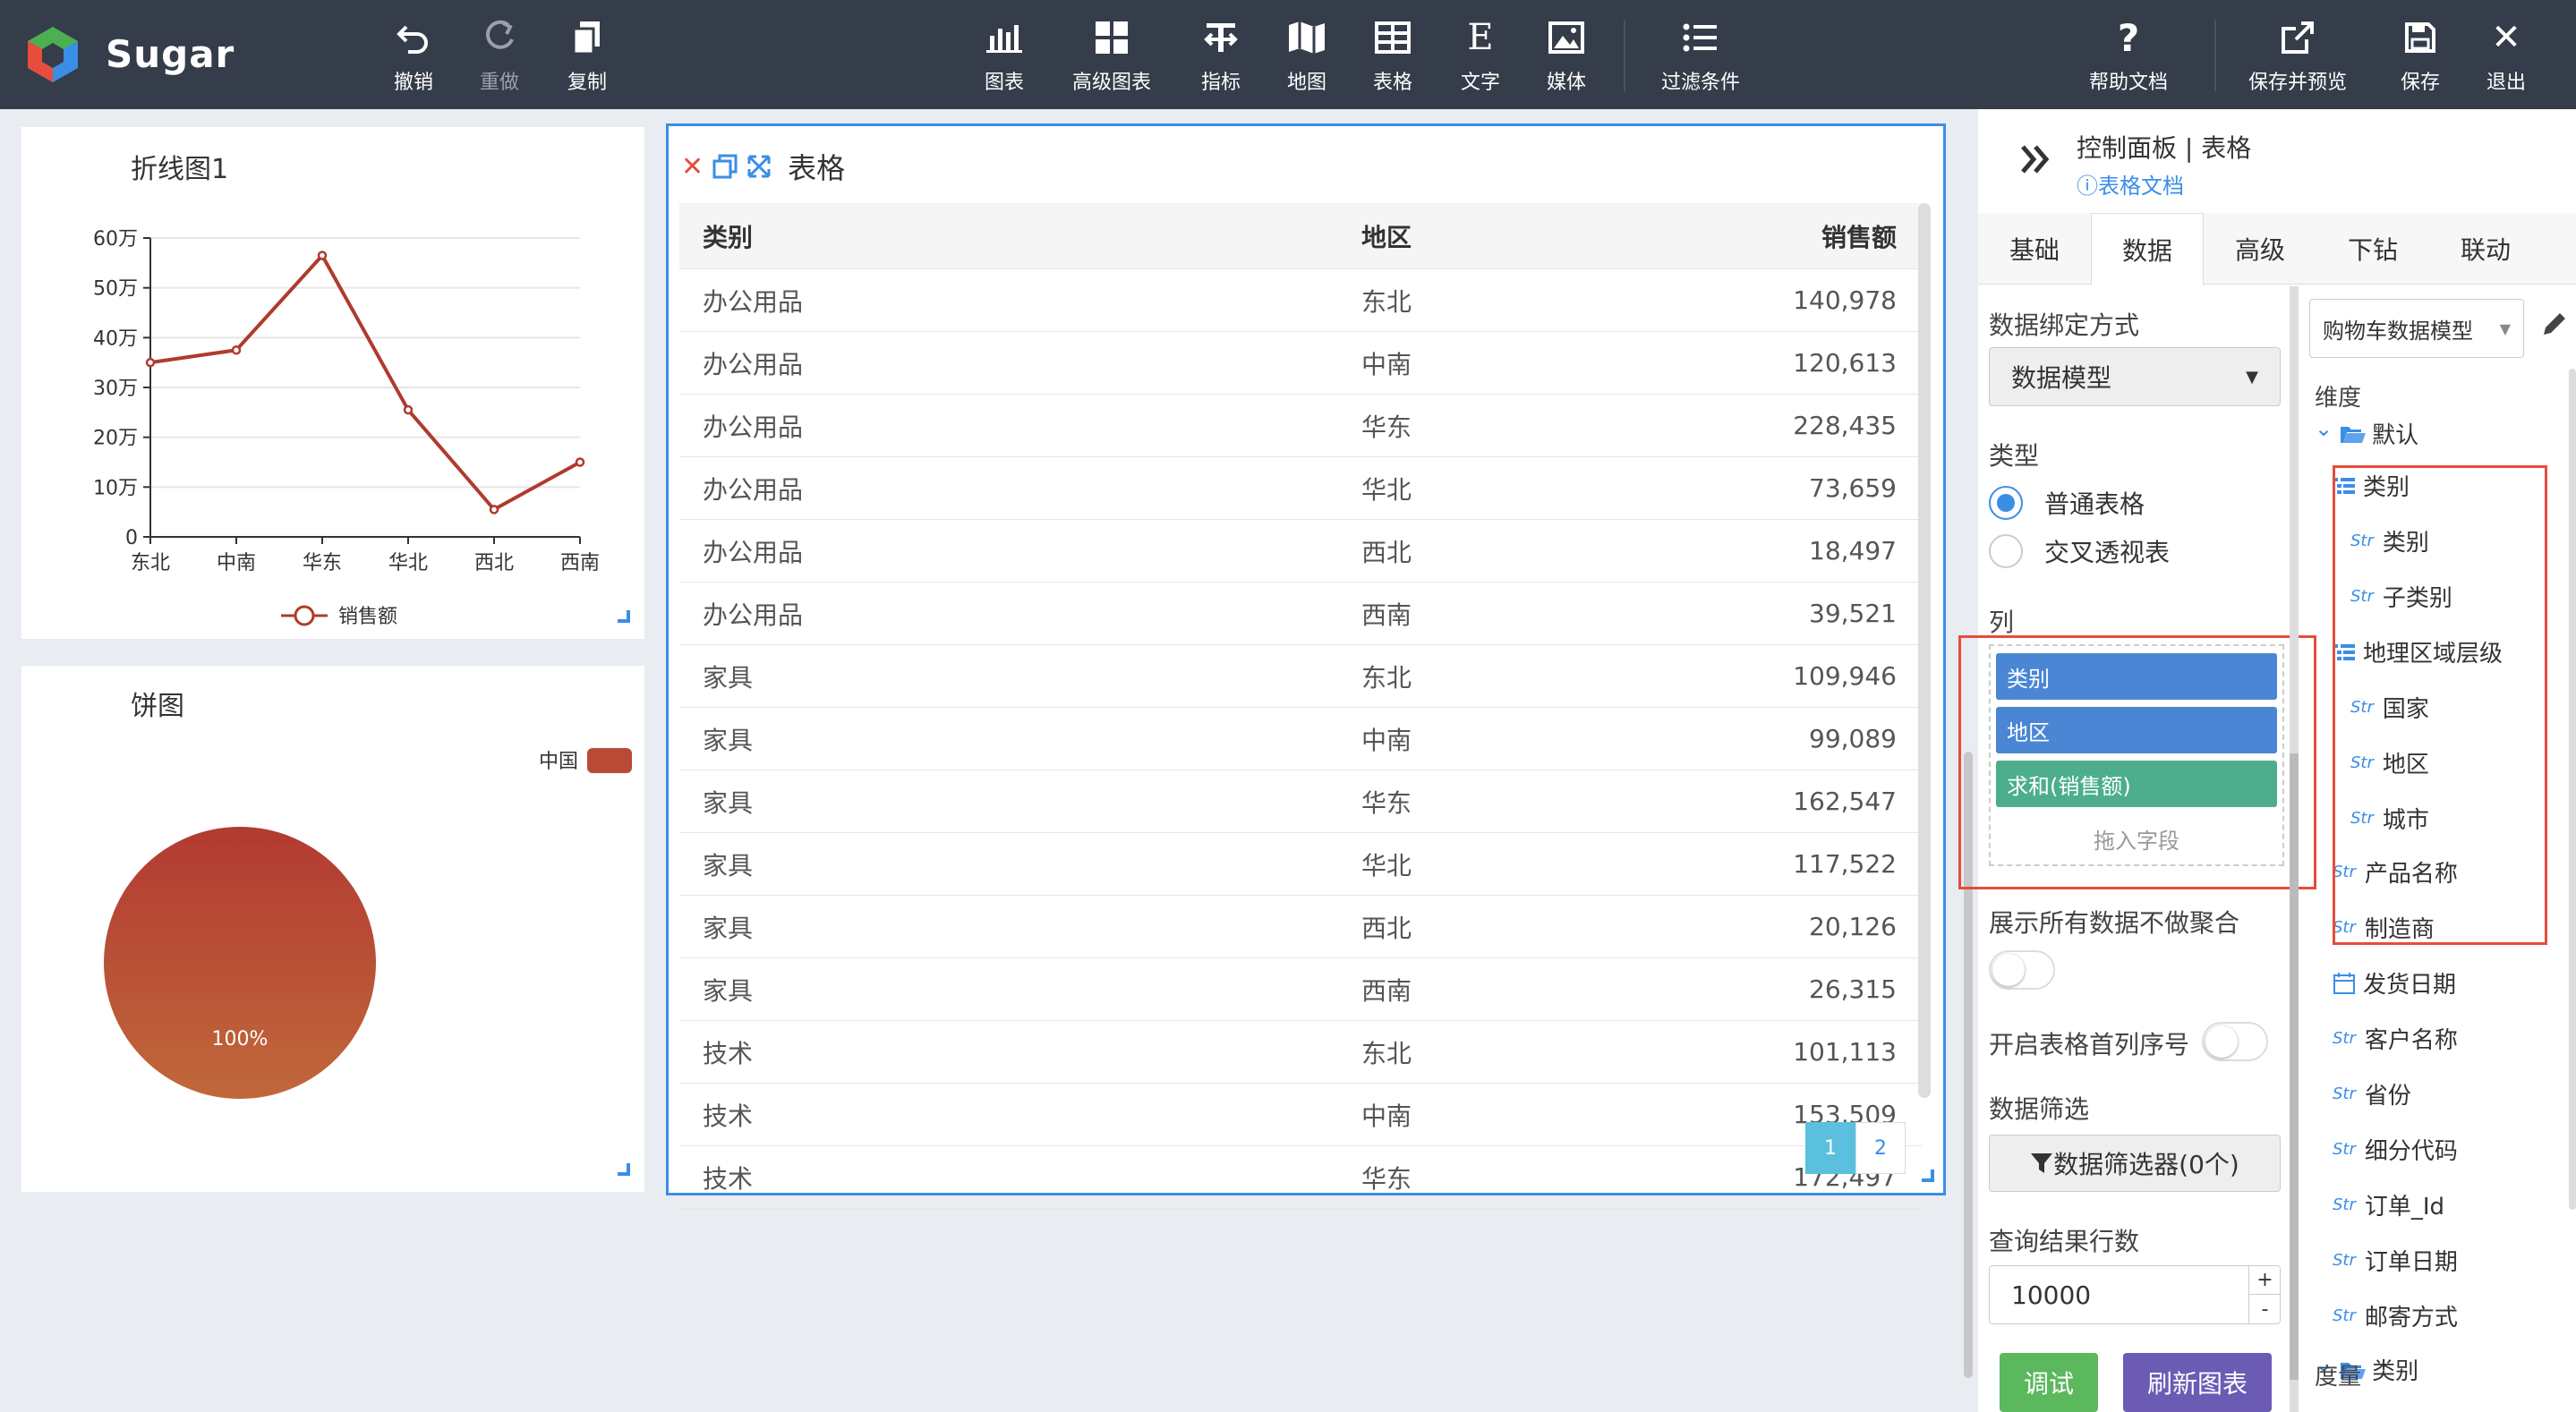 The image size is (2576, 1412). Describe the element at coordinates (1300, 1052) in the screenshot. I see `table-row: 技术 东北 101,113` at that location.